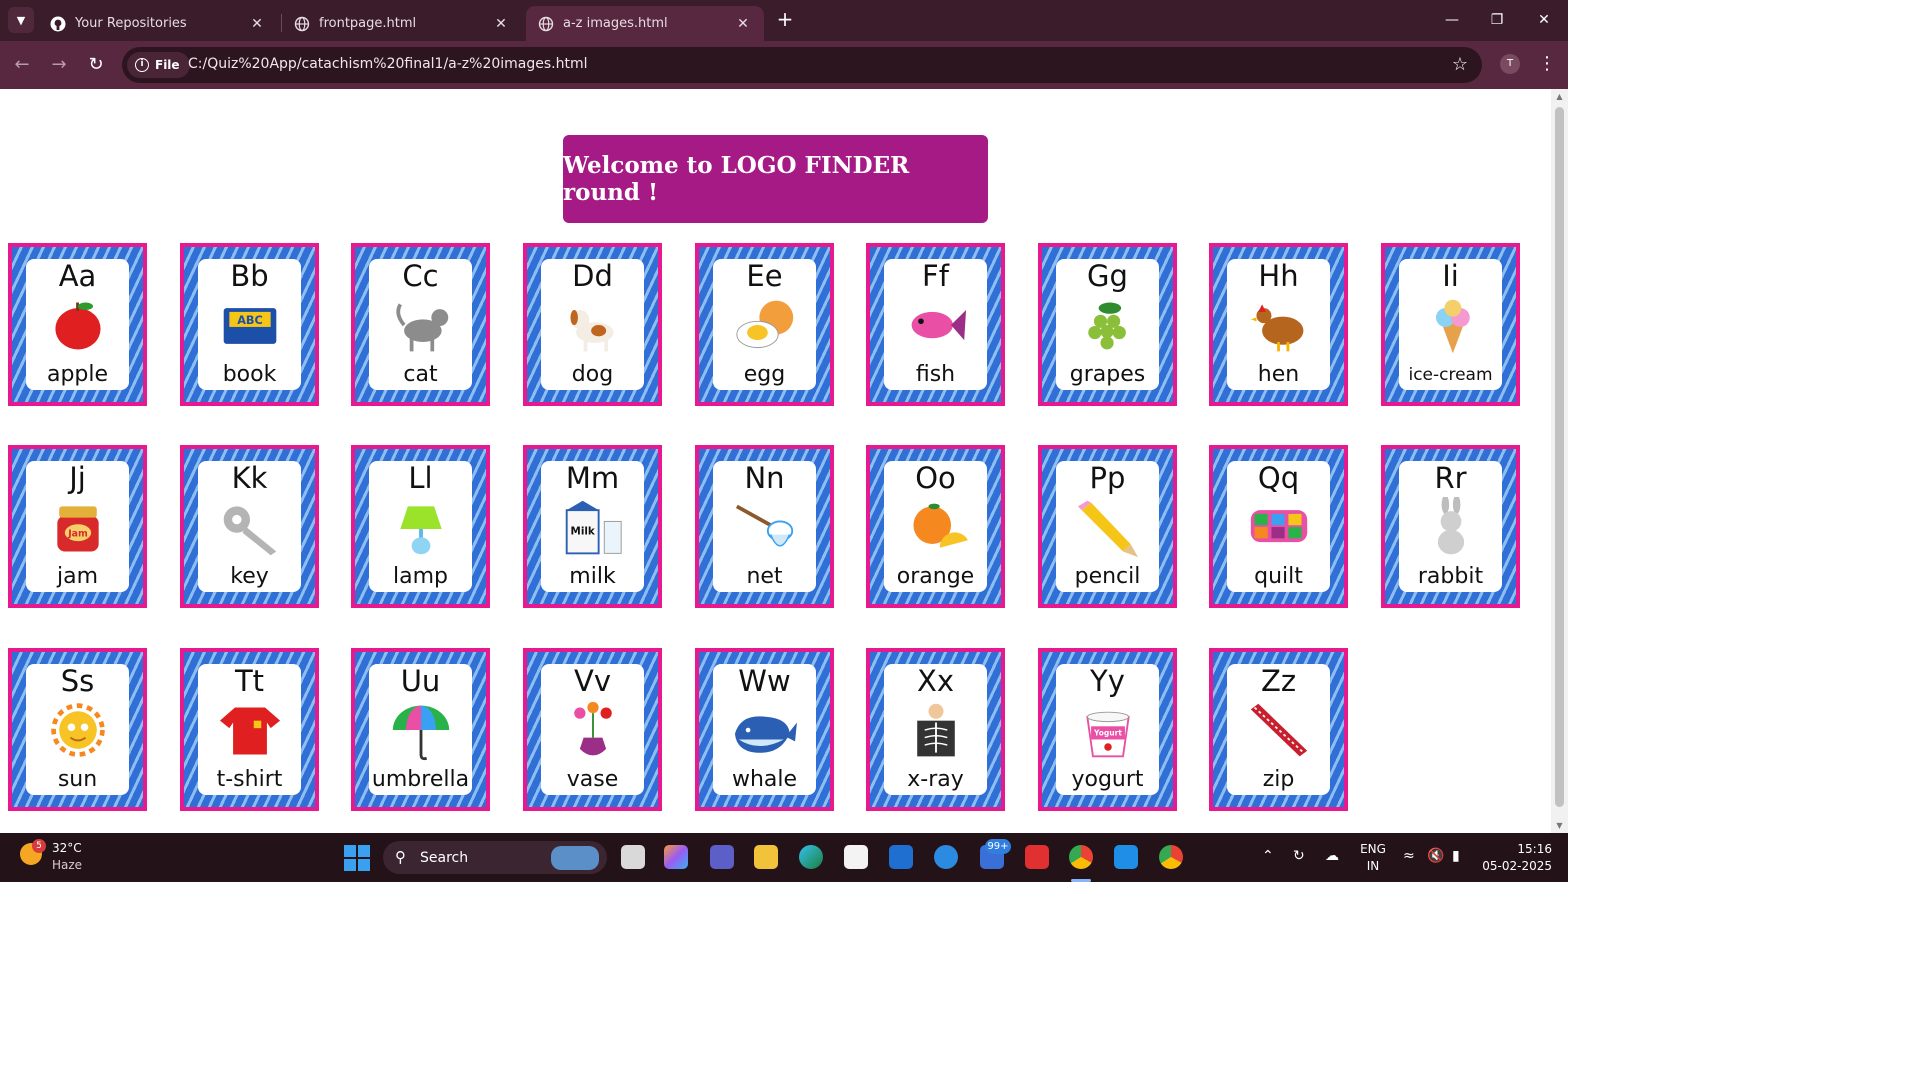  Describe the element at coordinates (722, 857) in the screenshot. I see `teams-icon` at that location.